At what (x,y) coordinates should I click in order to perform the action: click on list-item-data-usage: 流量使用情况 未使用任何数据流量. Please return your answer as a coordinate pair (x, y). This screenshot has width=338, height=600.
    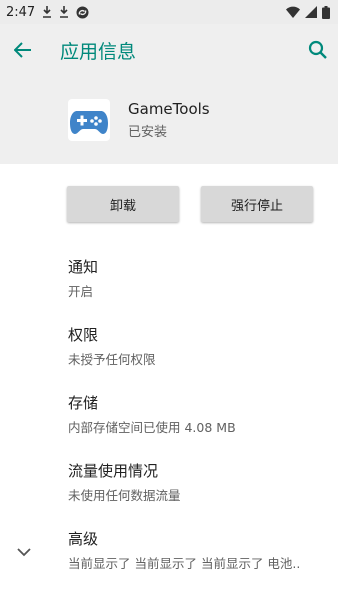
    Looking at the image, I should click on (169, 482).